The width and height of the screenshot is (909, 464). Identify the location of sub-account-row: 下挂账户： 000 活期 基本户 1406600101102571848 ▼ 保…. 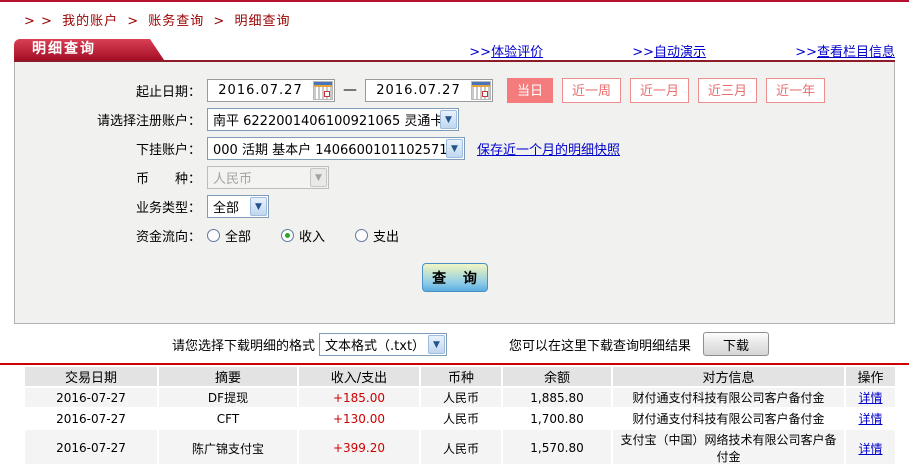
(454, 148).